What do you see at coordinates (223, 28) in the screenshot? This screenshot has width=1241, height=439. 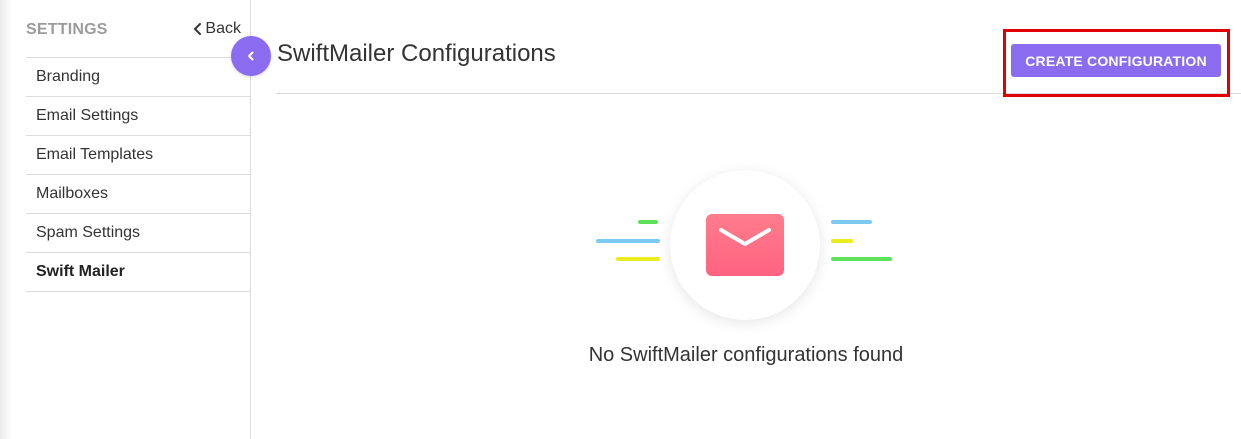 I see `back-label: Back` at bounding box center [223, 28].